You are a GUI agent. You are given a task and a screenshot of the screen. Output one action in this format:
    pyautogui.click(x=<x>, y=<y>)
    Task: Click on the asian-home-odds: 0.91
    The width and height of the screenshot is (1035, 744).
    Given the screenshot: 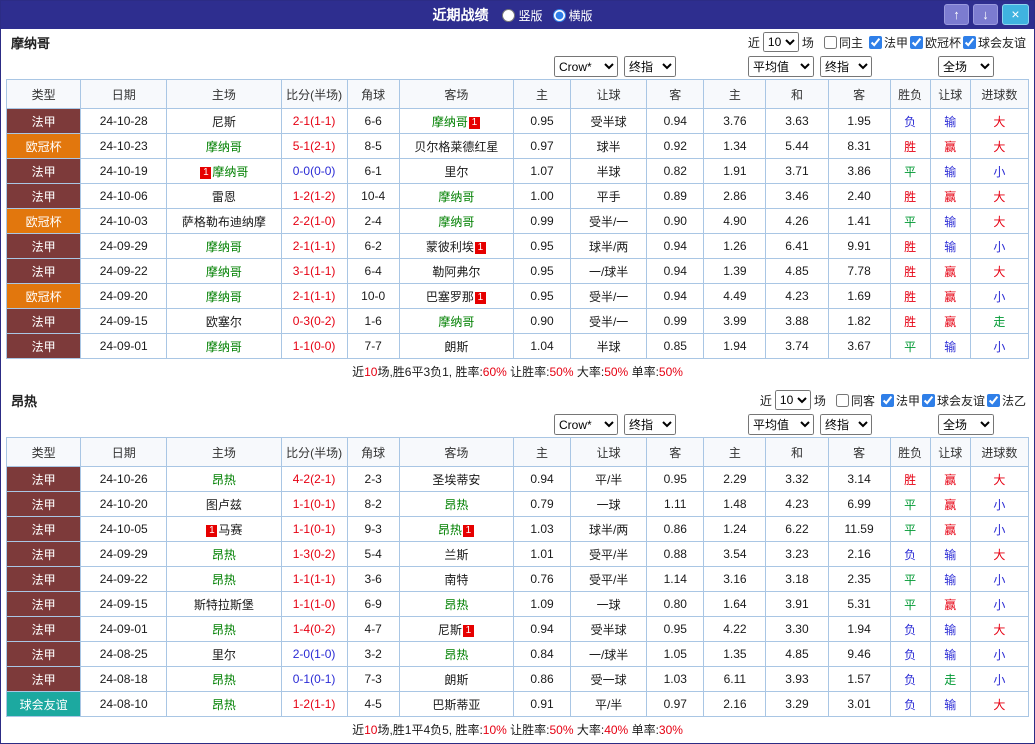 What is the action you would take?
    pyautogui.click(x=542, y=704)
    